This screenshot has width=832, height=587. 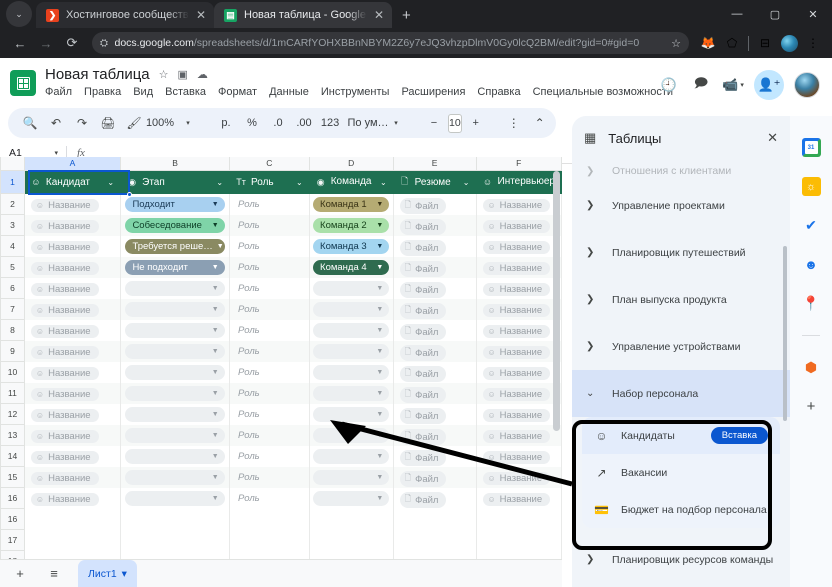 What do you see at coordinates (183, 74) in the screenshot?
I see `move-to-folder-icon: ▣` at bounding box center [183, 74].